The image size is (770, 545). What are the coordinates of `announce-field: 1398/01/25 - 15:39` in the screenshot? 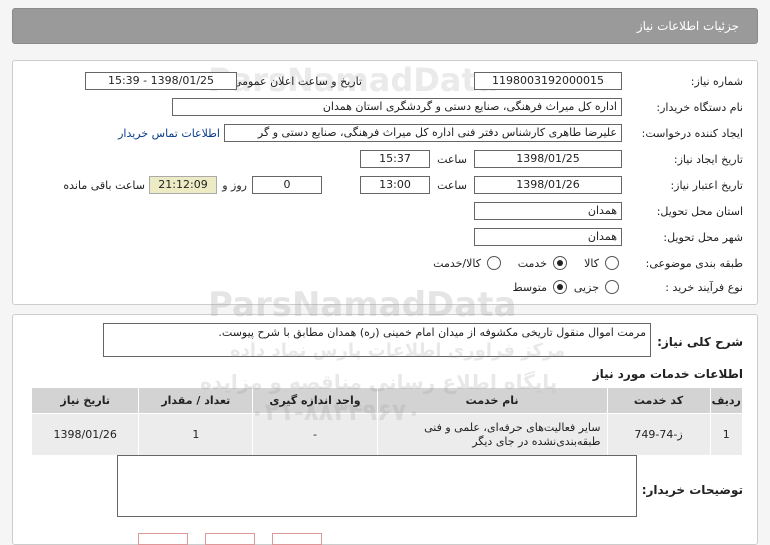 It's located at (161, 81).